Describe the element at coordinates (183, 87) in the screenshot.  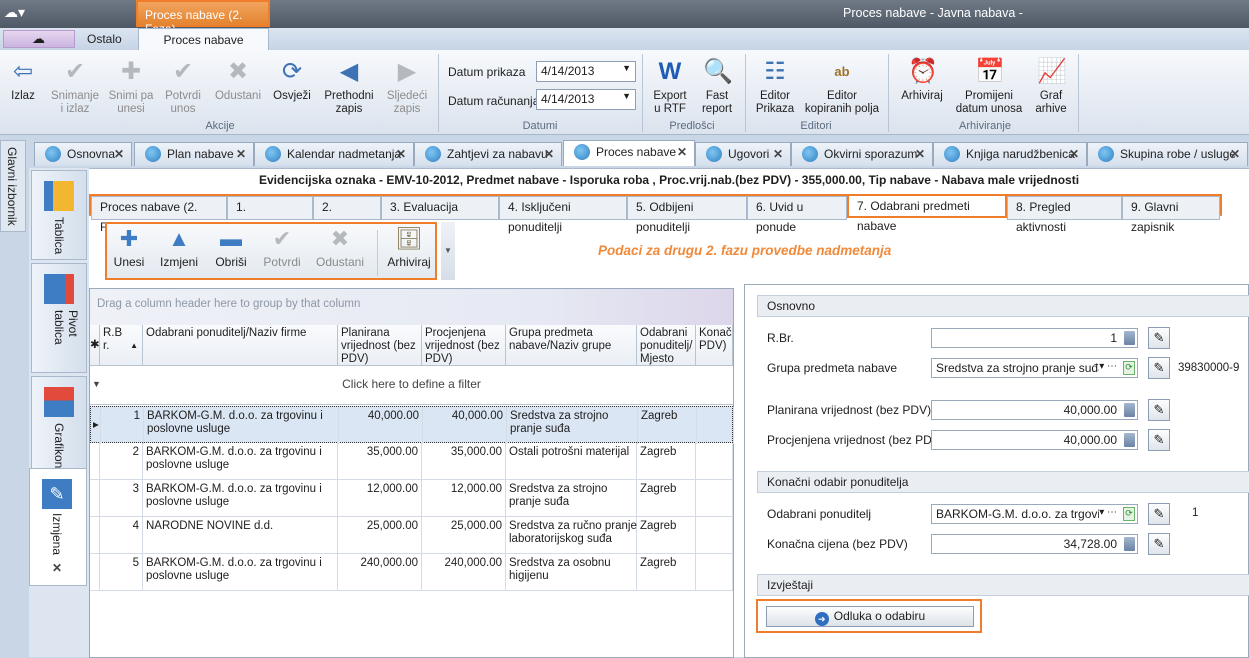
I see `potvrdi-button: ✔ Potvrdi unos` at that location.